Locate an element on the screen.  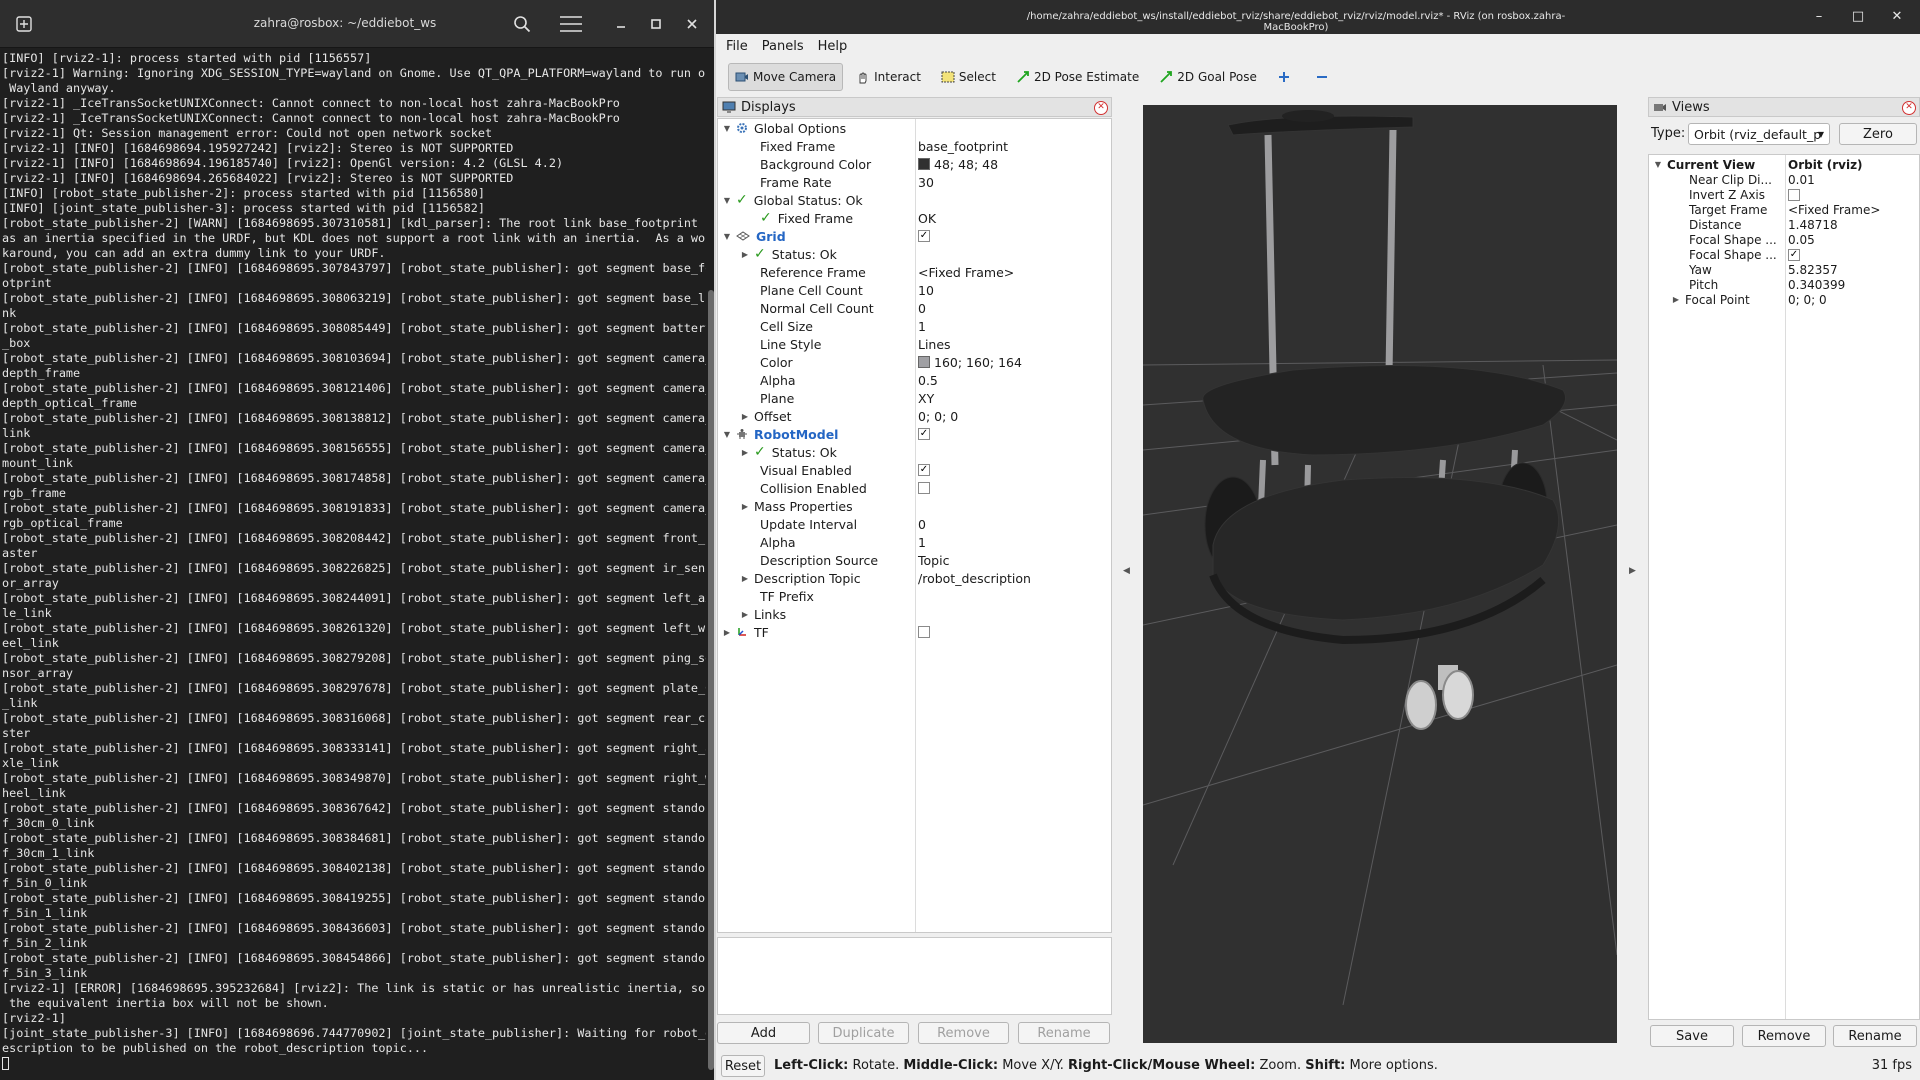
invert-z-checkbox is located at coordinates (1794, 194).